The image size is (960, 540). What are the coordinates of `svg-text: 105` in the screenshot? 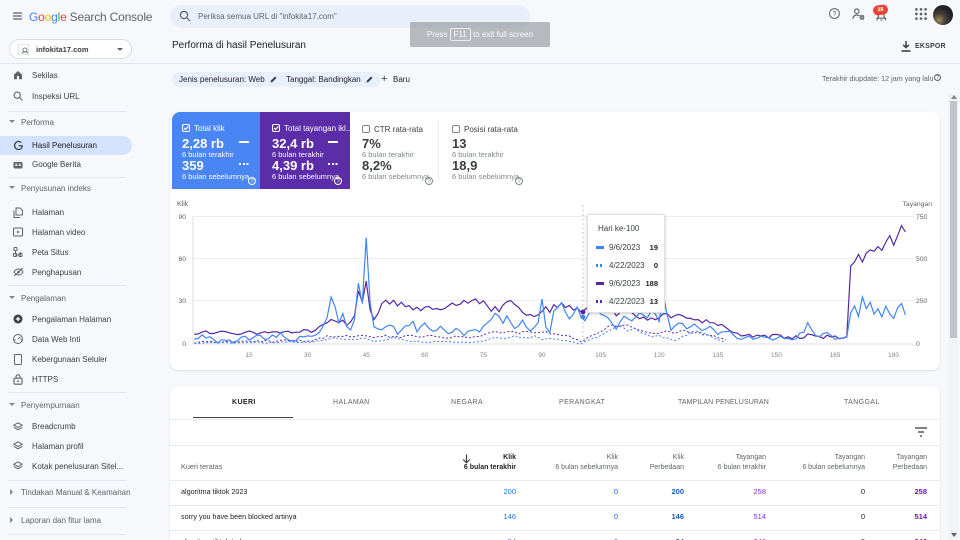 It's located at (600, 355).